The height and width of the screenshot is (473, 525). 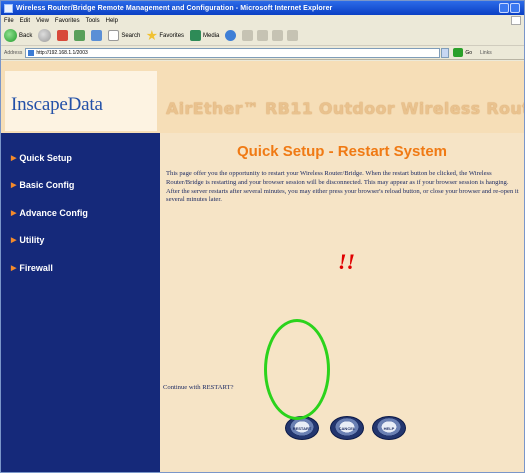 What do you see at coordinates (152, 35) in the screenshot?
I see `favorites-star-icon` at bounding box center [152, 35].